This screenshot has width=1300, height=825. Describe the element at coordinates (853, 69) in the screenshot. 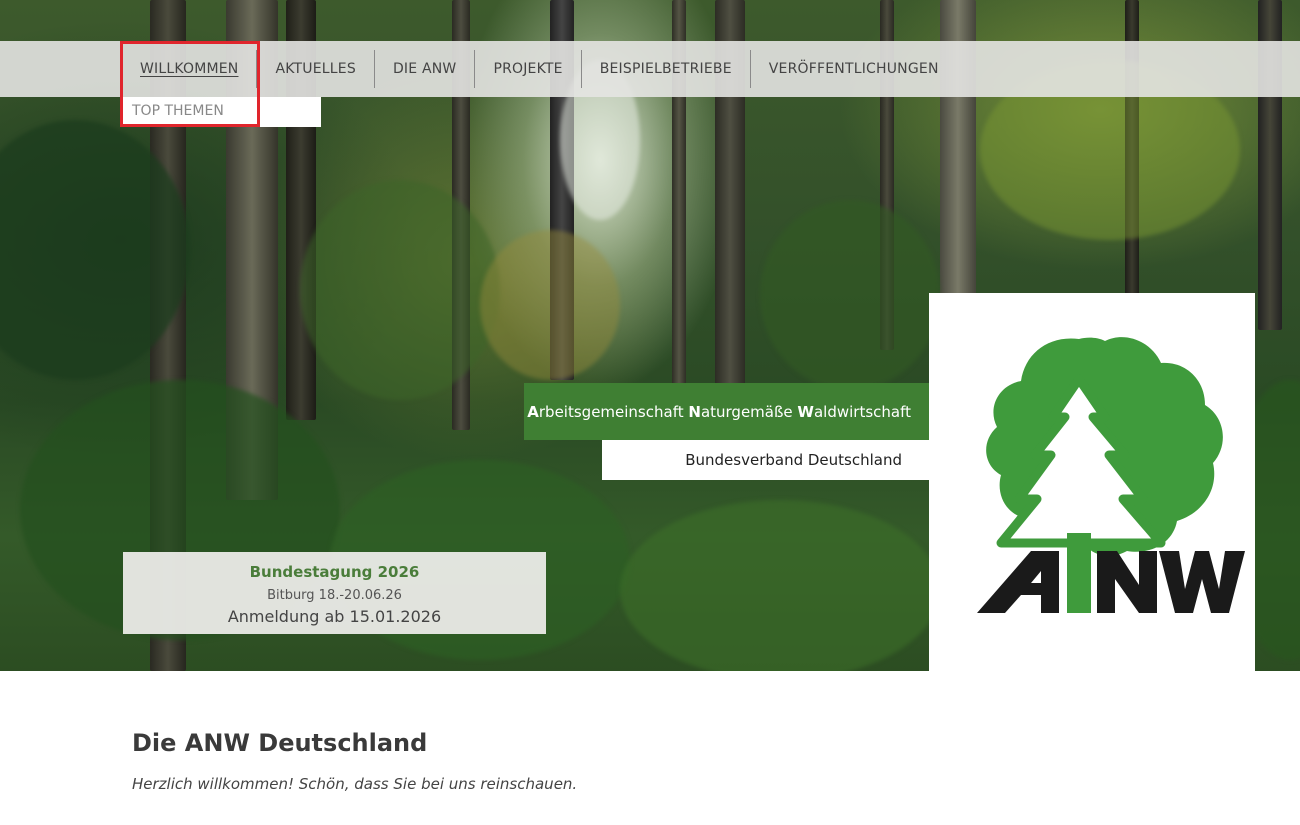

I see `nav-item-veroeffentlichungen: VERÖFFENTLICHUNGEN` at that location.